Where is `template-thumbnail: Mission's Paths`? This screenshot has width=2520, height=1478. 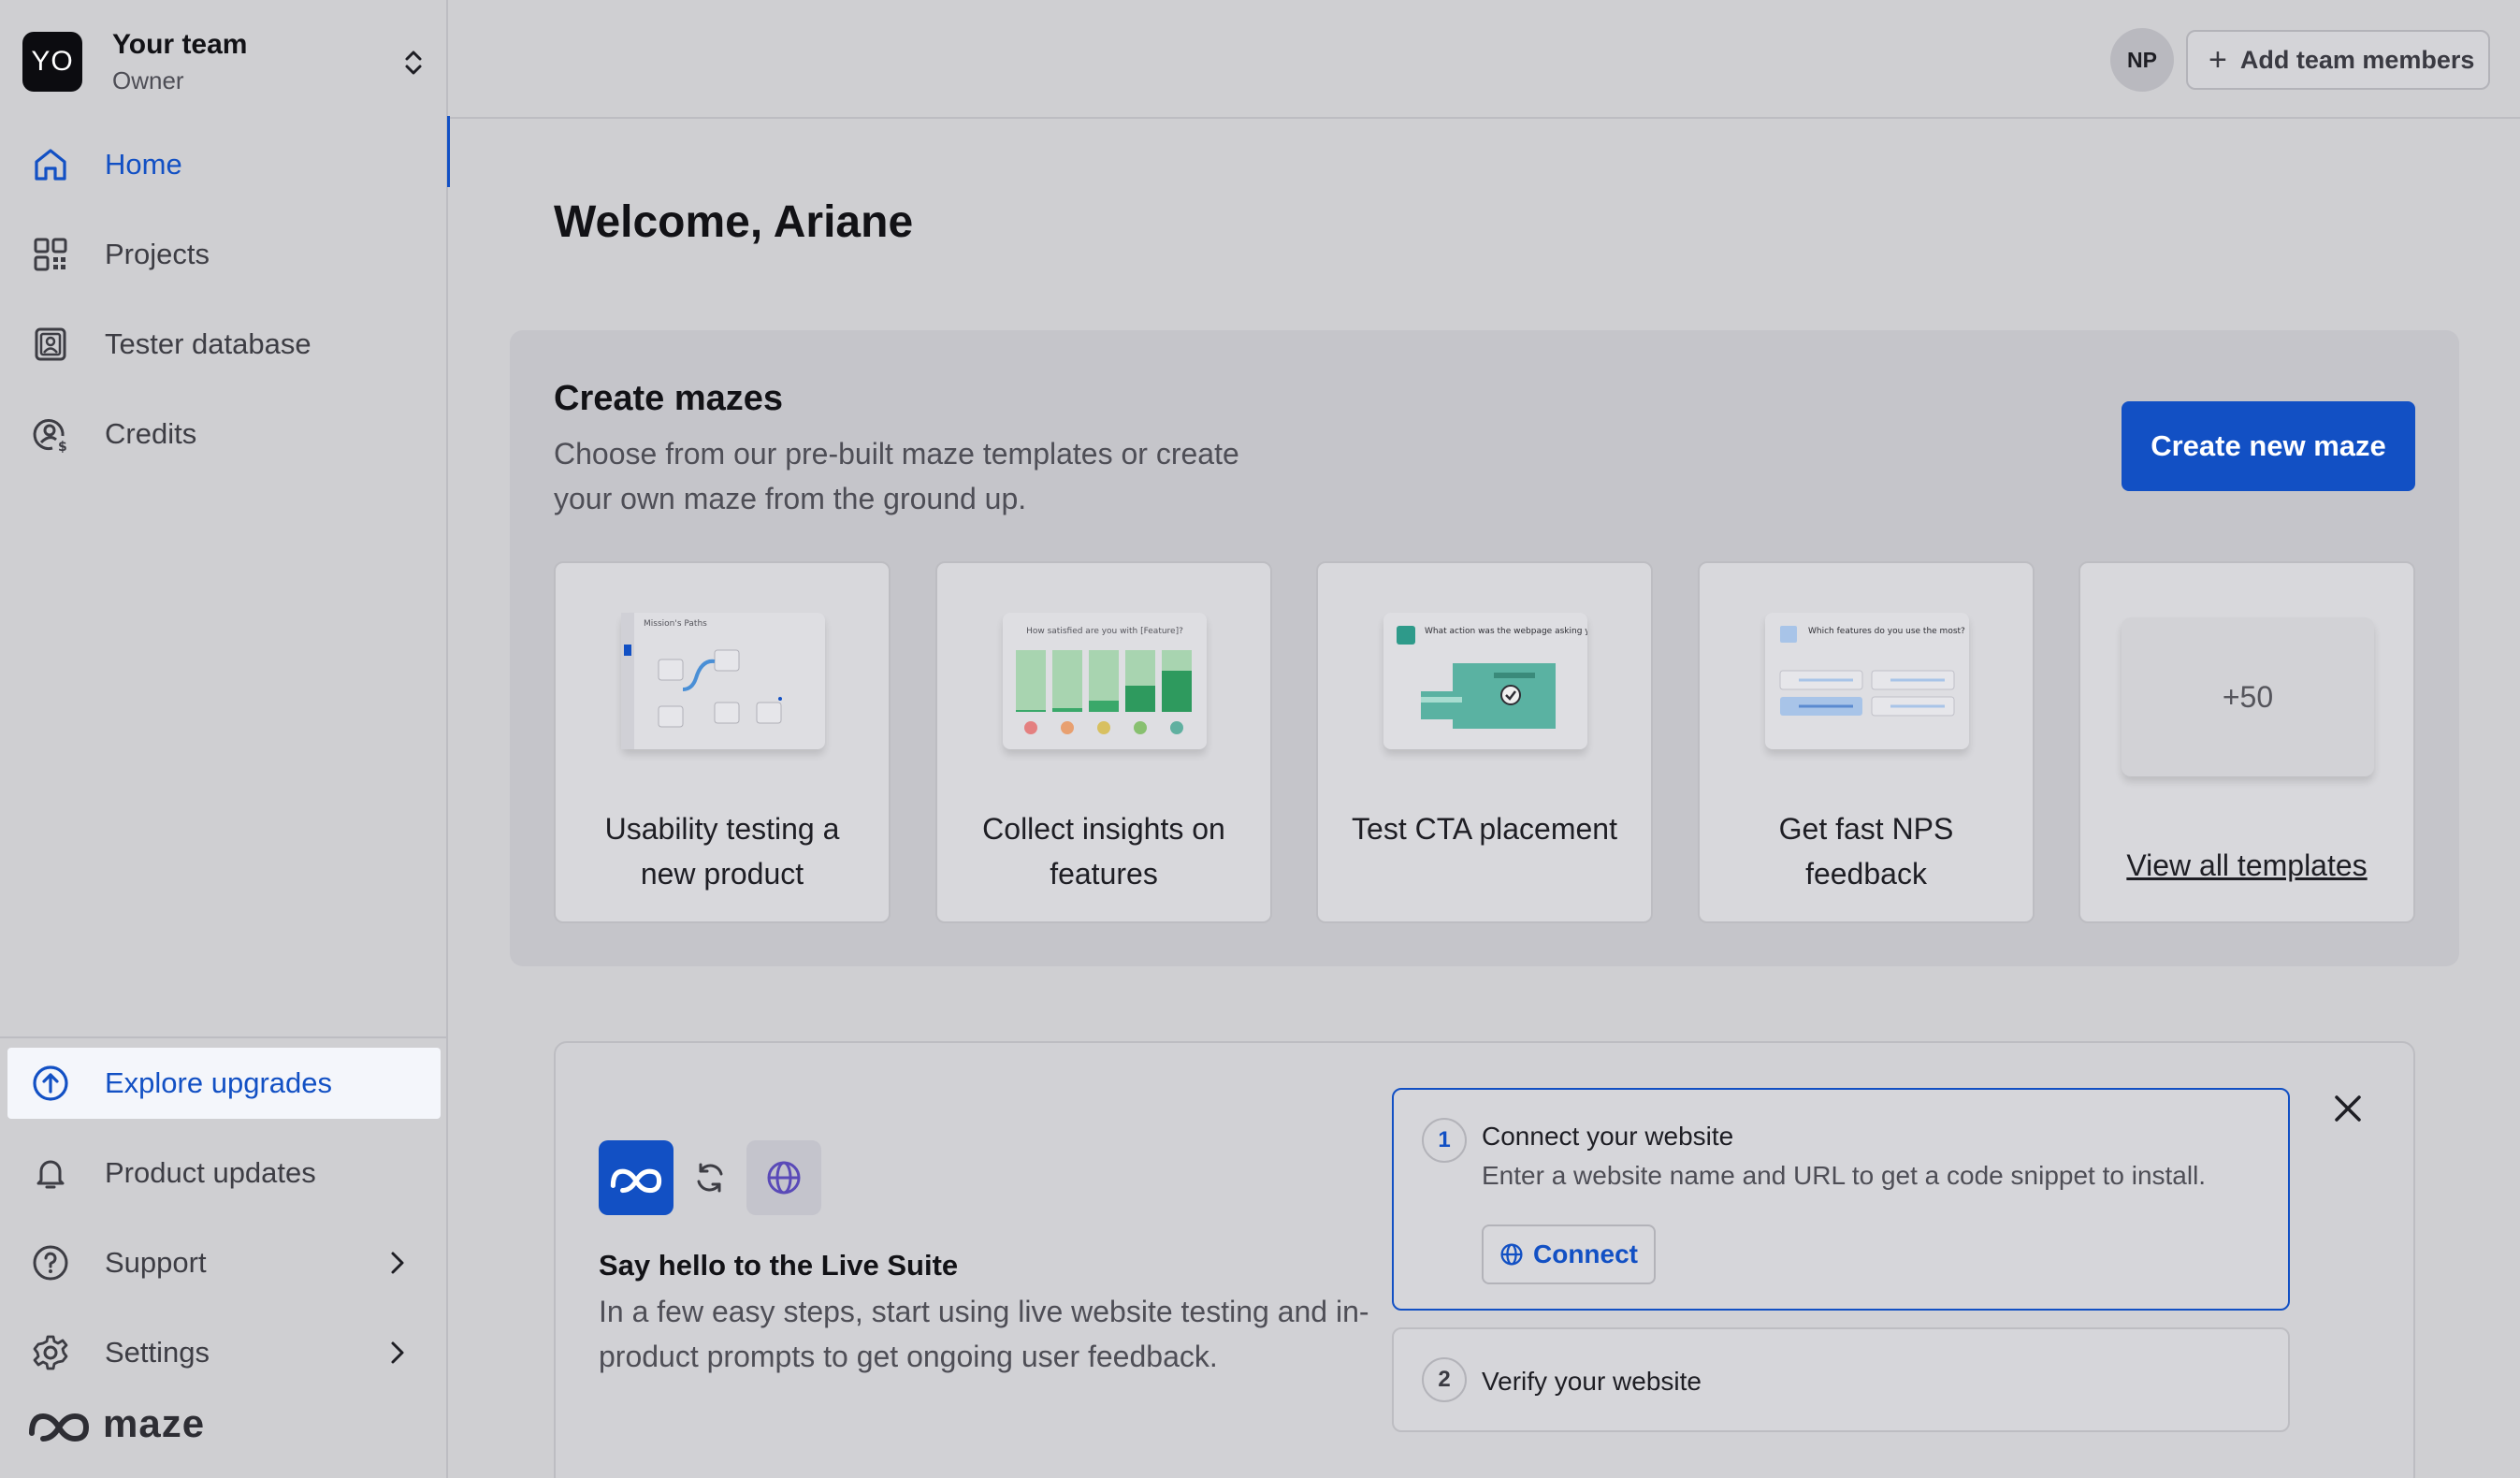
template-thumbnail: Mission's Paths is located at coordinates (723, 681).